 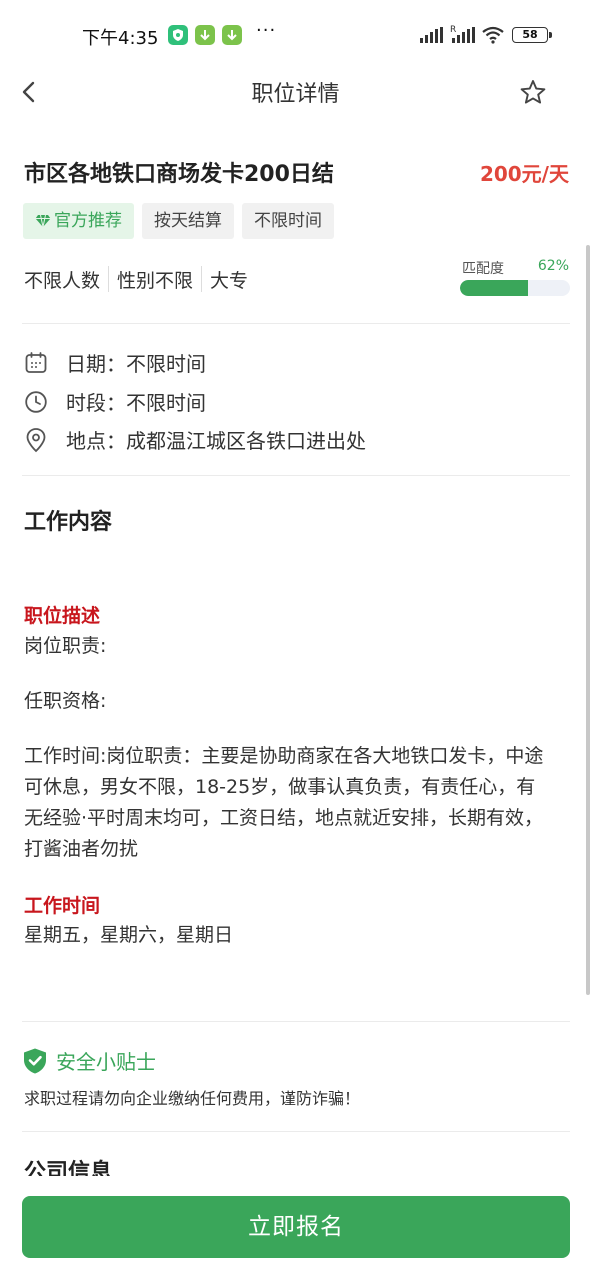 I want to click on calendar-icon, so click(x=36, y=362).